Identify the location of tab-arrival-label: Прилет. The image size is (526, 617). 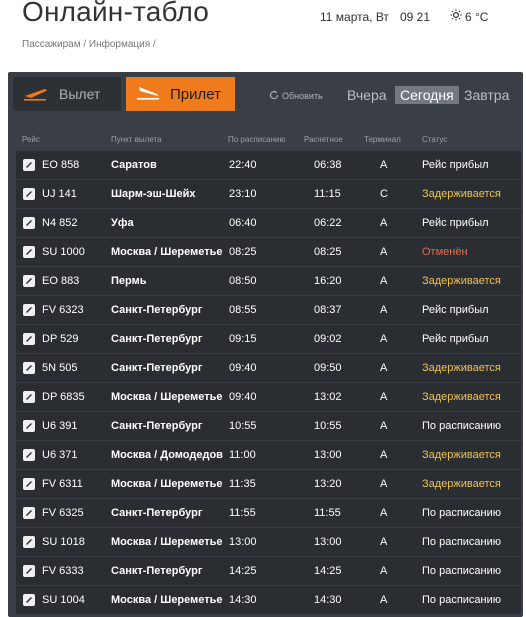
(195, 94).